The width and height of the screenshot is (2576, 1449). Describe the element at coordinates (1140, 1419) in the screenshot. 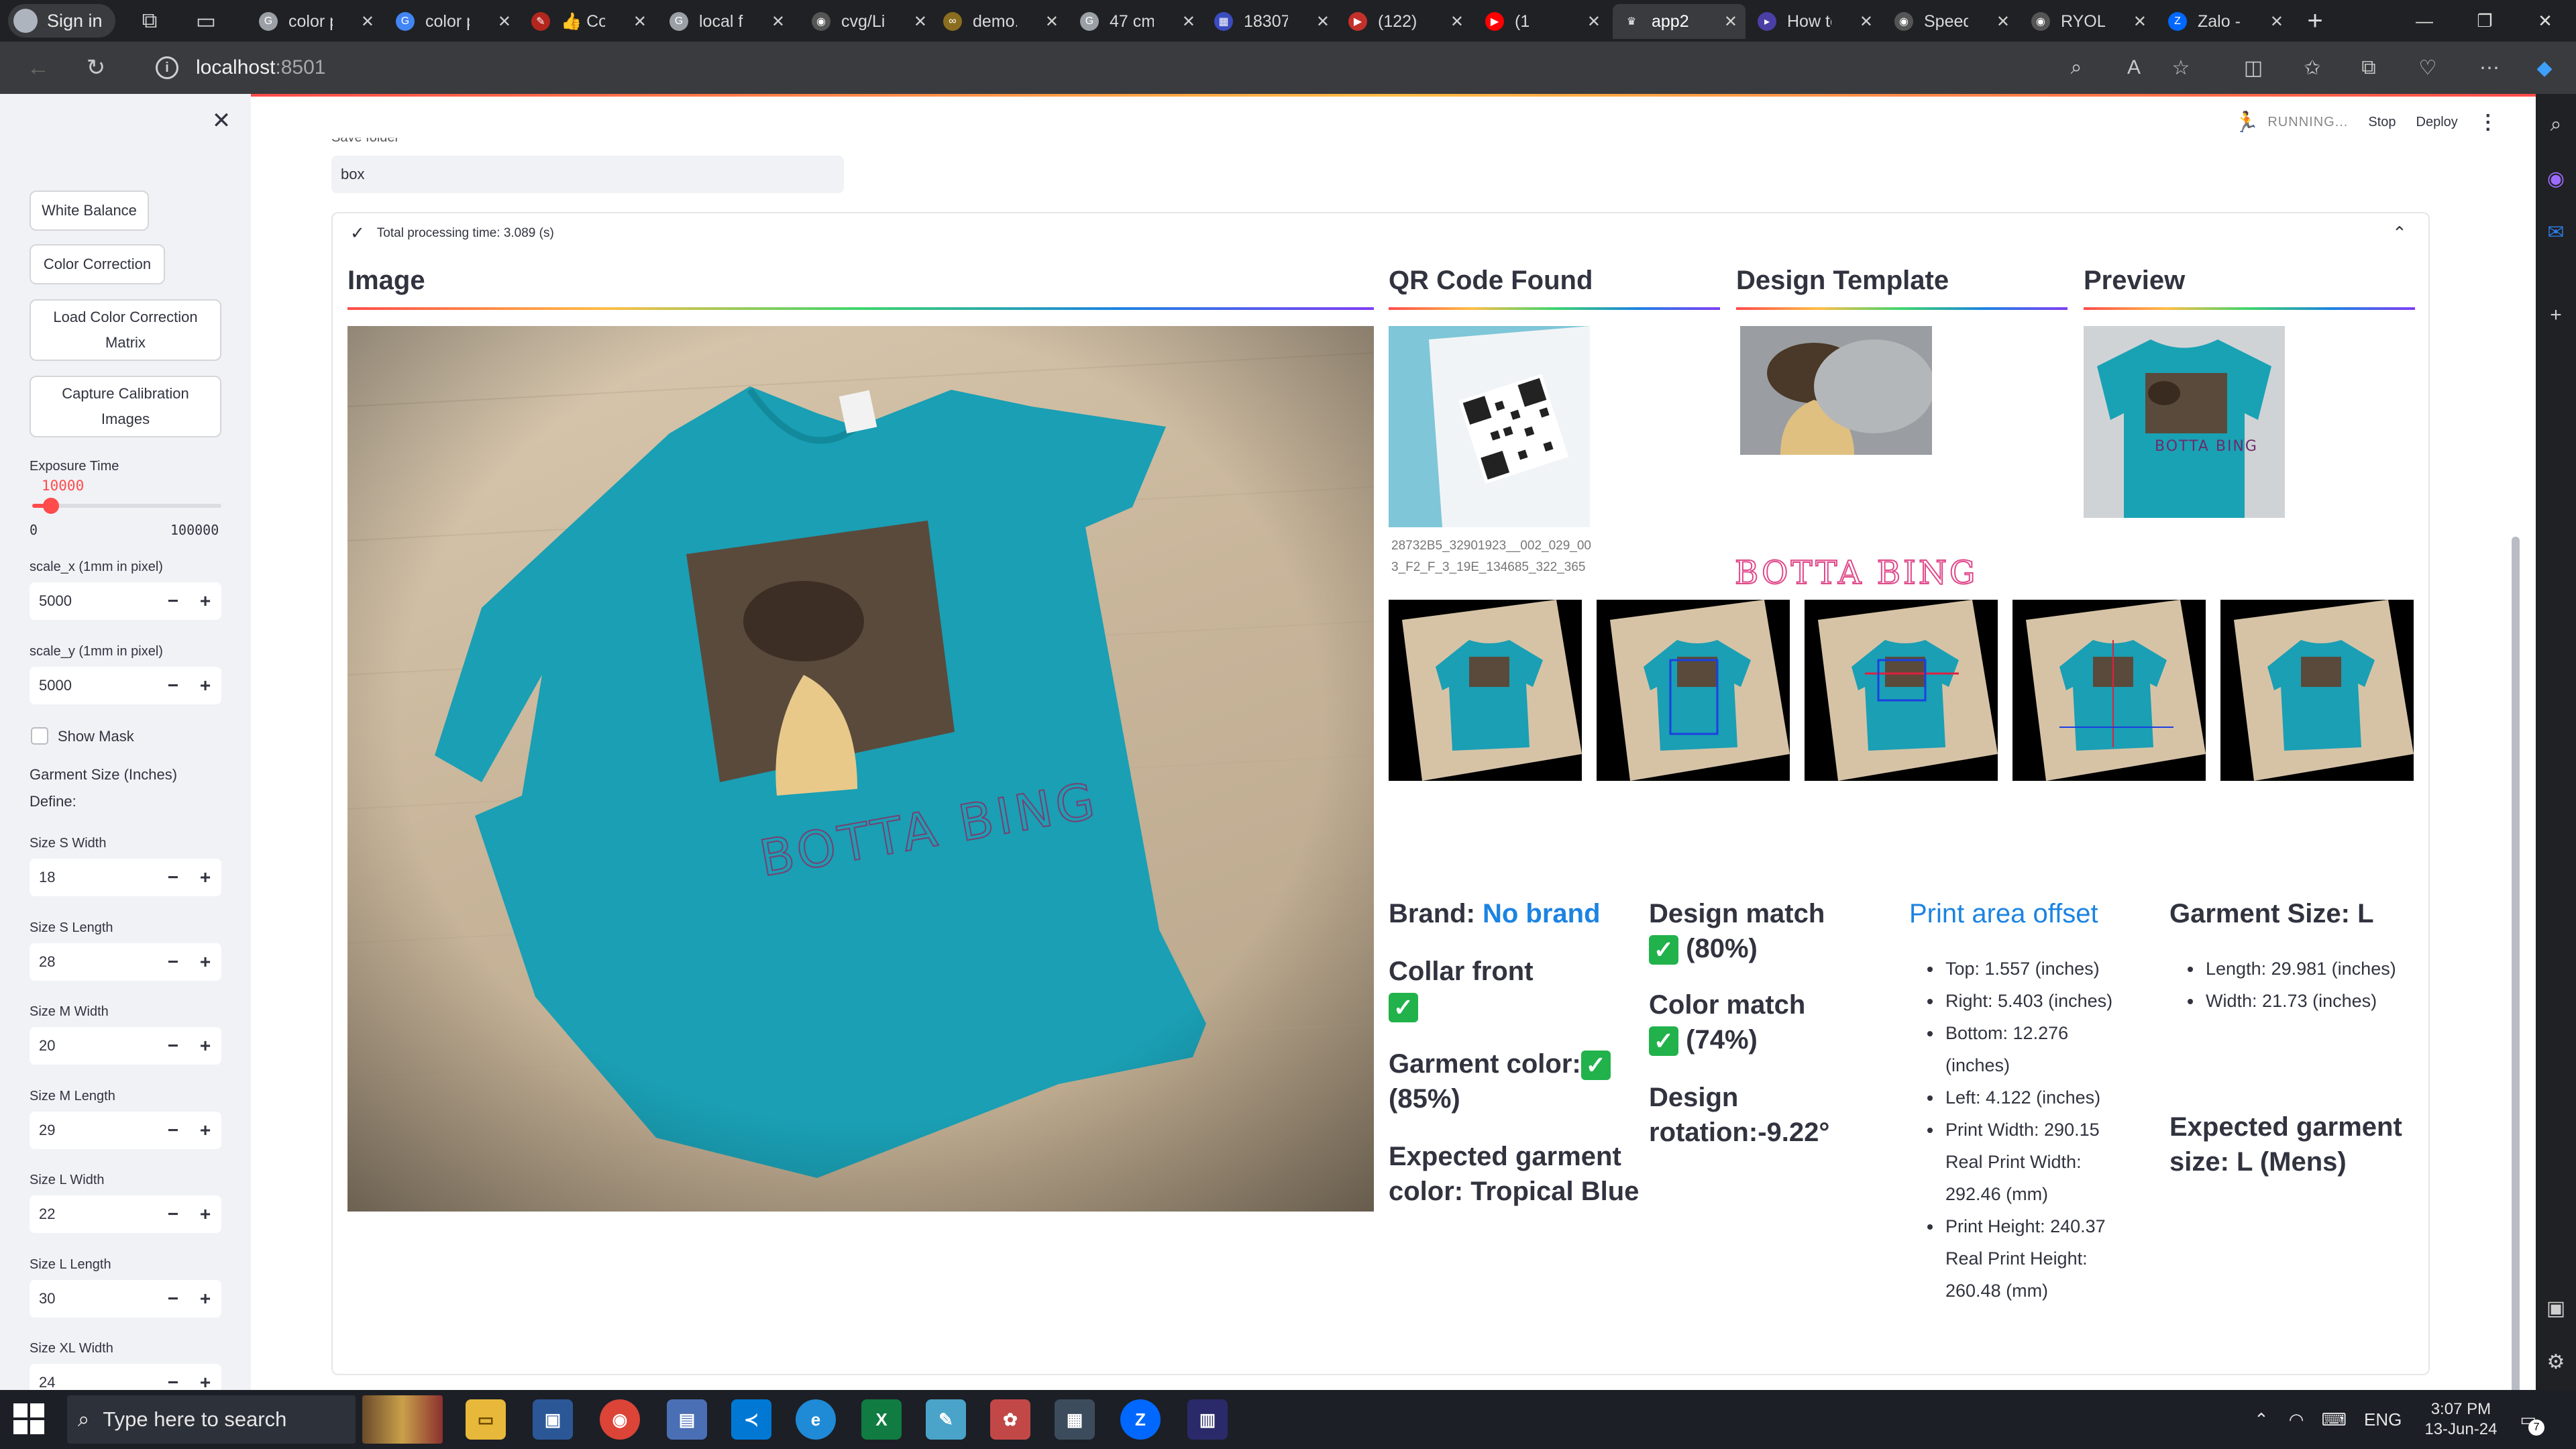

I see `zalo-icon: Z` at that location.